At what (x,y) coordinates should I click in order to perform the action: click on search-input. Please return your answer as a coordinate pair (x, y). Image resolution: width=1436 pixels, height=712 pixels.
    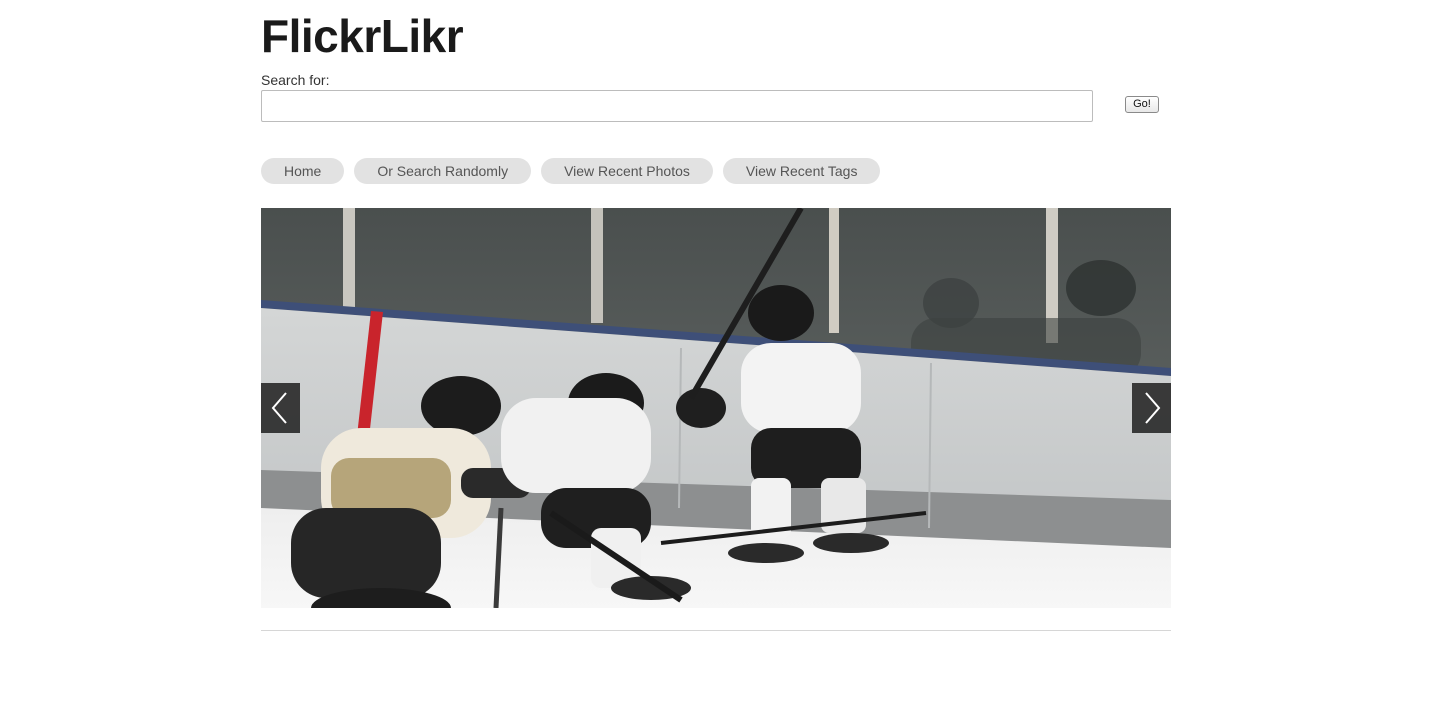
    Looking at the image, I should click on (677, 106).